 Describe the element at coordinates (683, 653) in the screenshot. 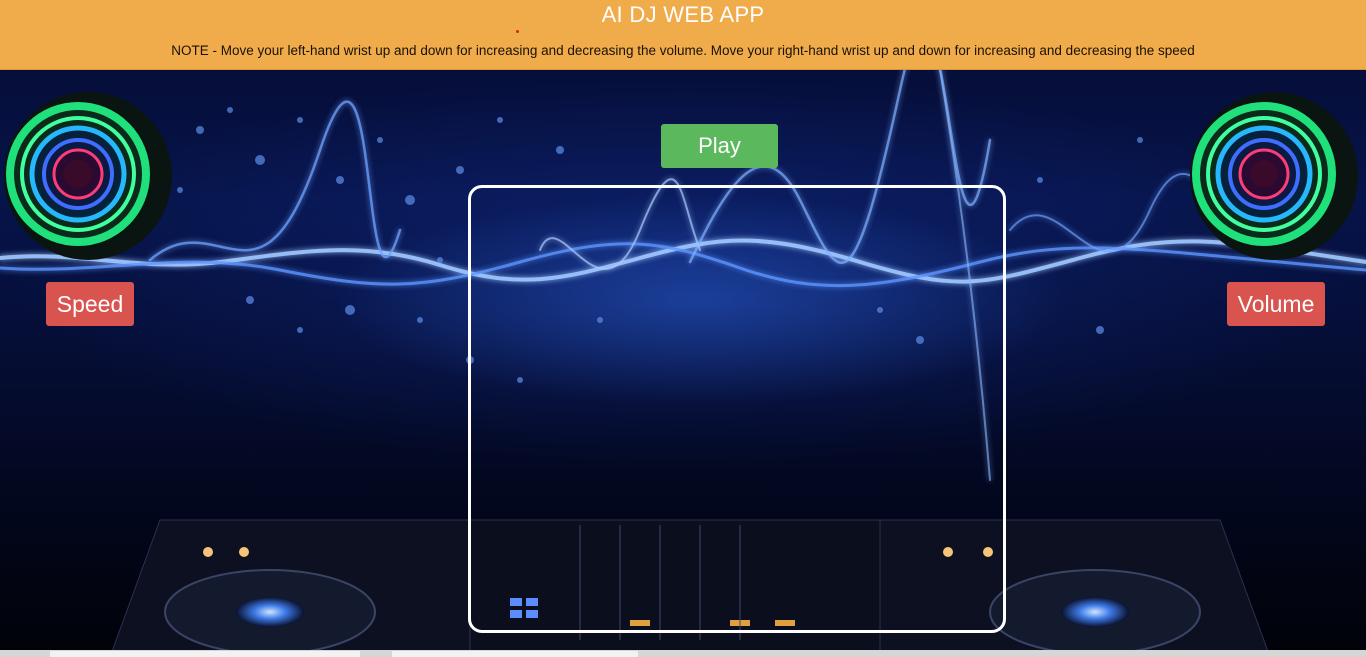

I see `bottom-scroll-strip` at that location.